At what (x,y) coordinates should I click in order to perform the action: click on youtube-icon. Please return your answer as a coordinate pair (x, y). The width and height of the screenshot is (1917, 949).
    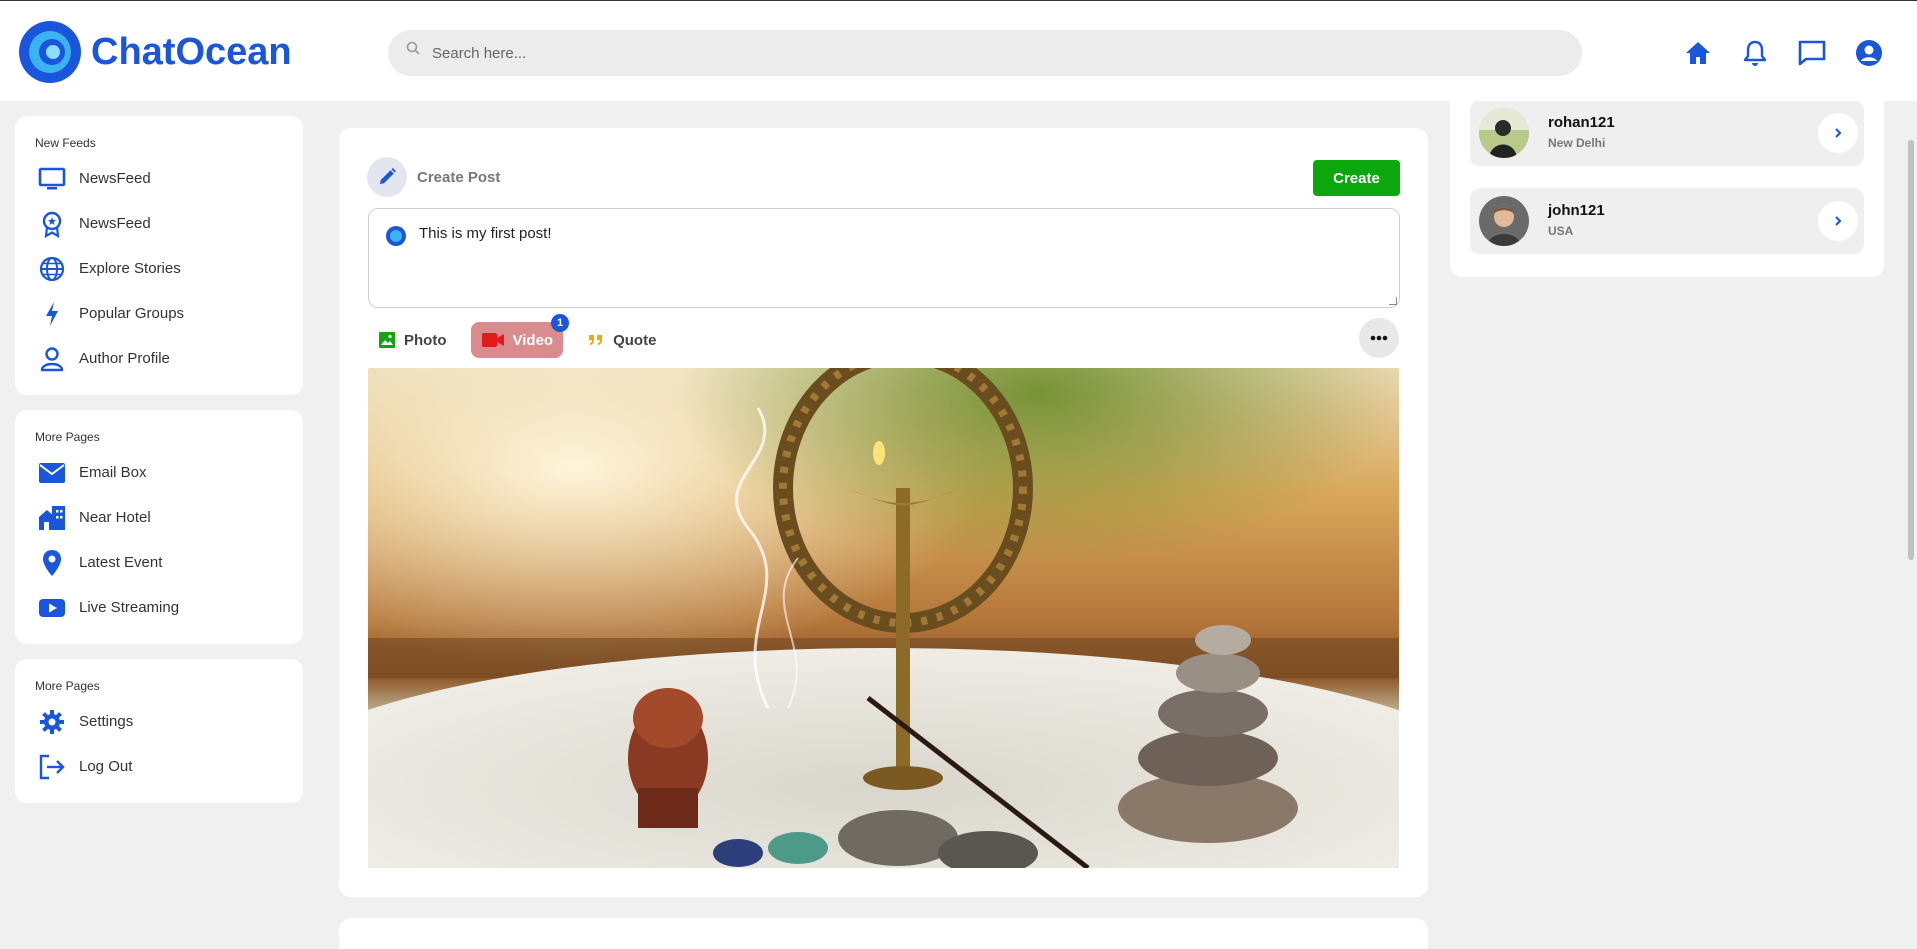
    Looking at the image, I should click on (52, 608).